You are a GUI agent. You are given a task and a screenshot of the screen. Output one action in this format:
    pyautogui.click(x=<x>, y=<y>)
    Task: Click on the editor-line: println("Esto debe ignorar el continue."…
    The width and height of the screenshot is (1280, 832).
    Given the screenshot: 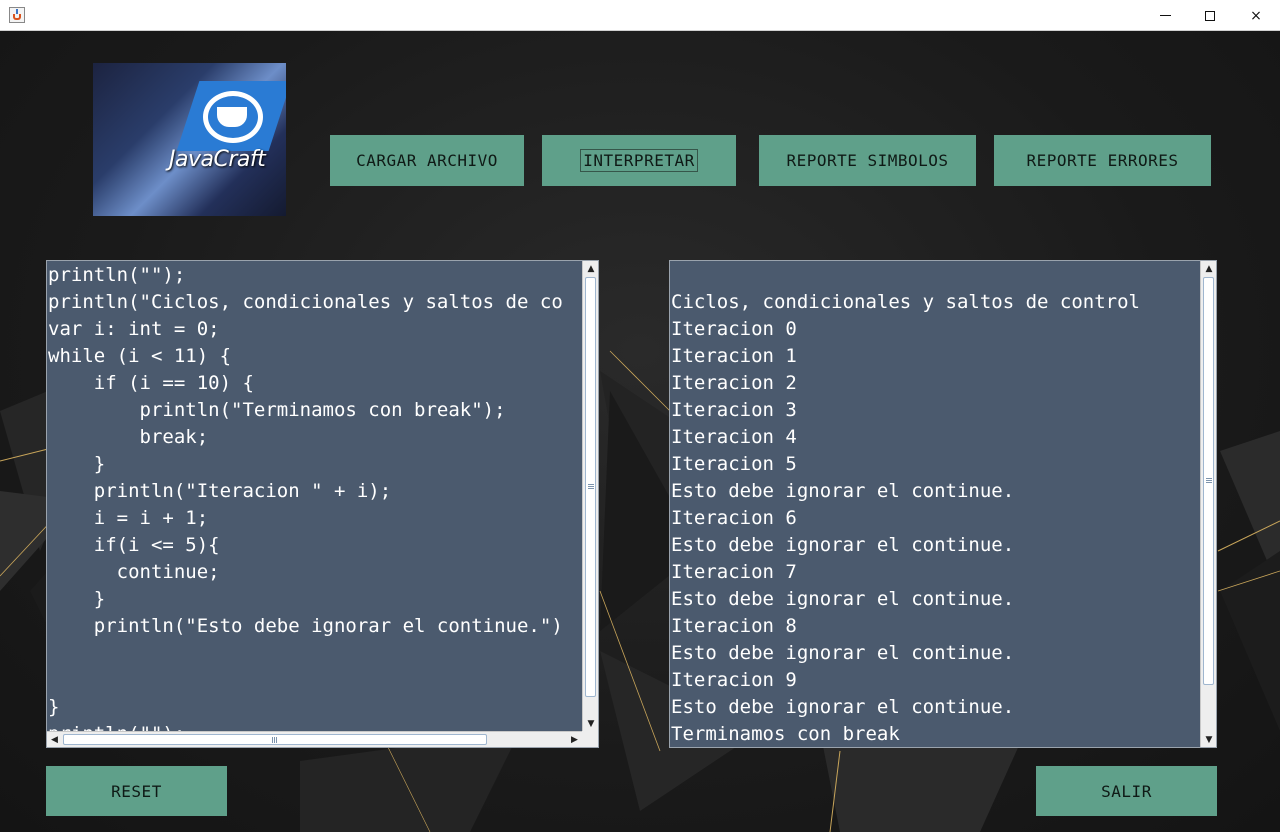 What is the action you would take?
    pyautogui.click(x=305, y=626)
    